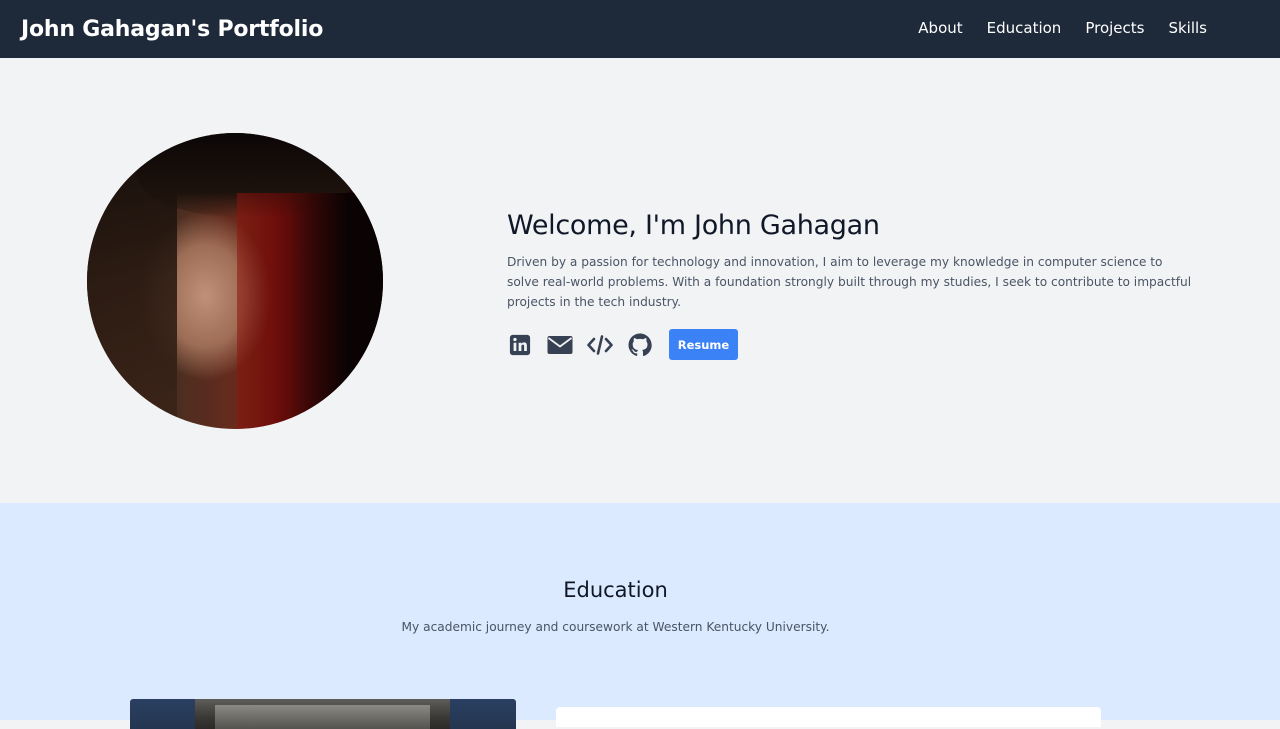  Describe the element at coordinates (693, 225) in the screenshot. I see `hero-title: Welcome, I'm John Gahagan` at that location.